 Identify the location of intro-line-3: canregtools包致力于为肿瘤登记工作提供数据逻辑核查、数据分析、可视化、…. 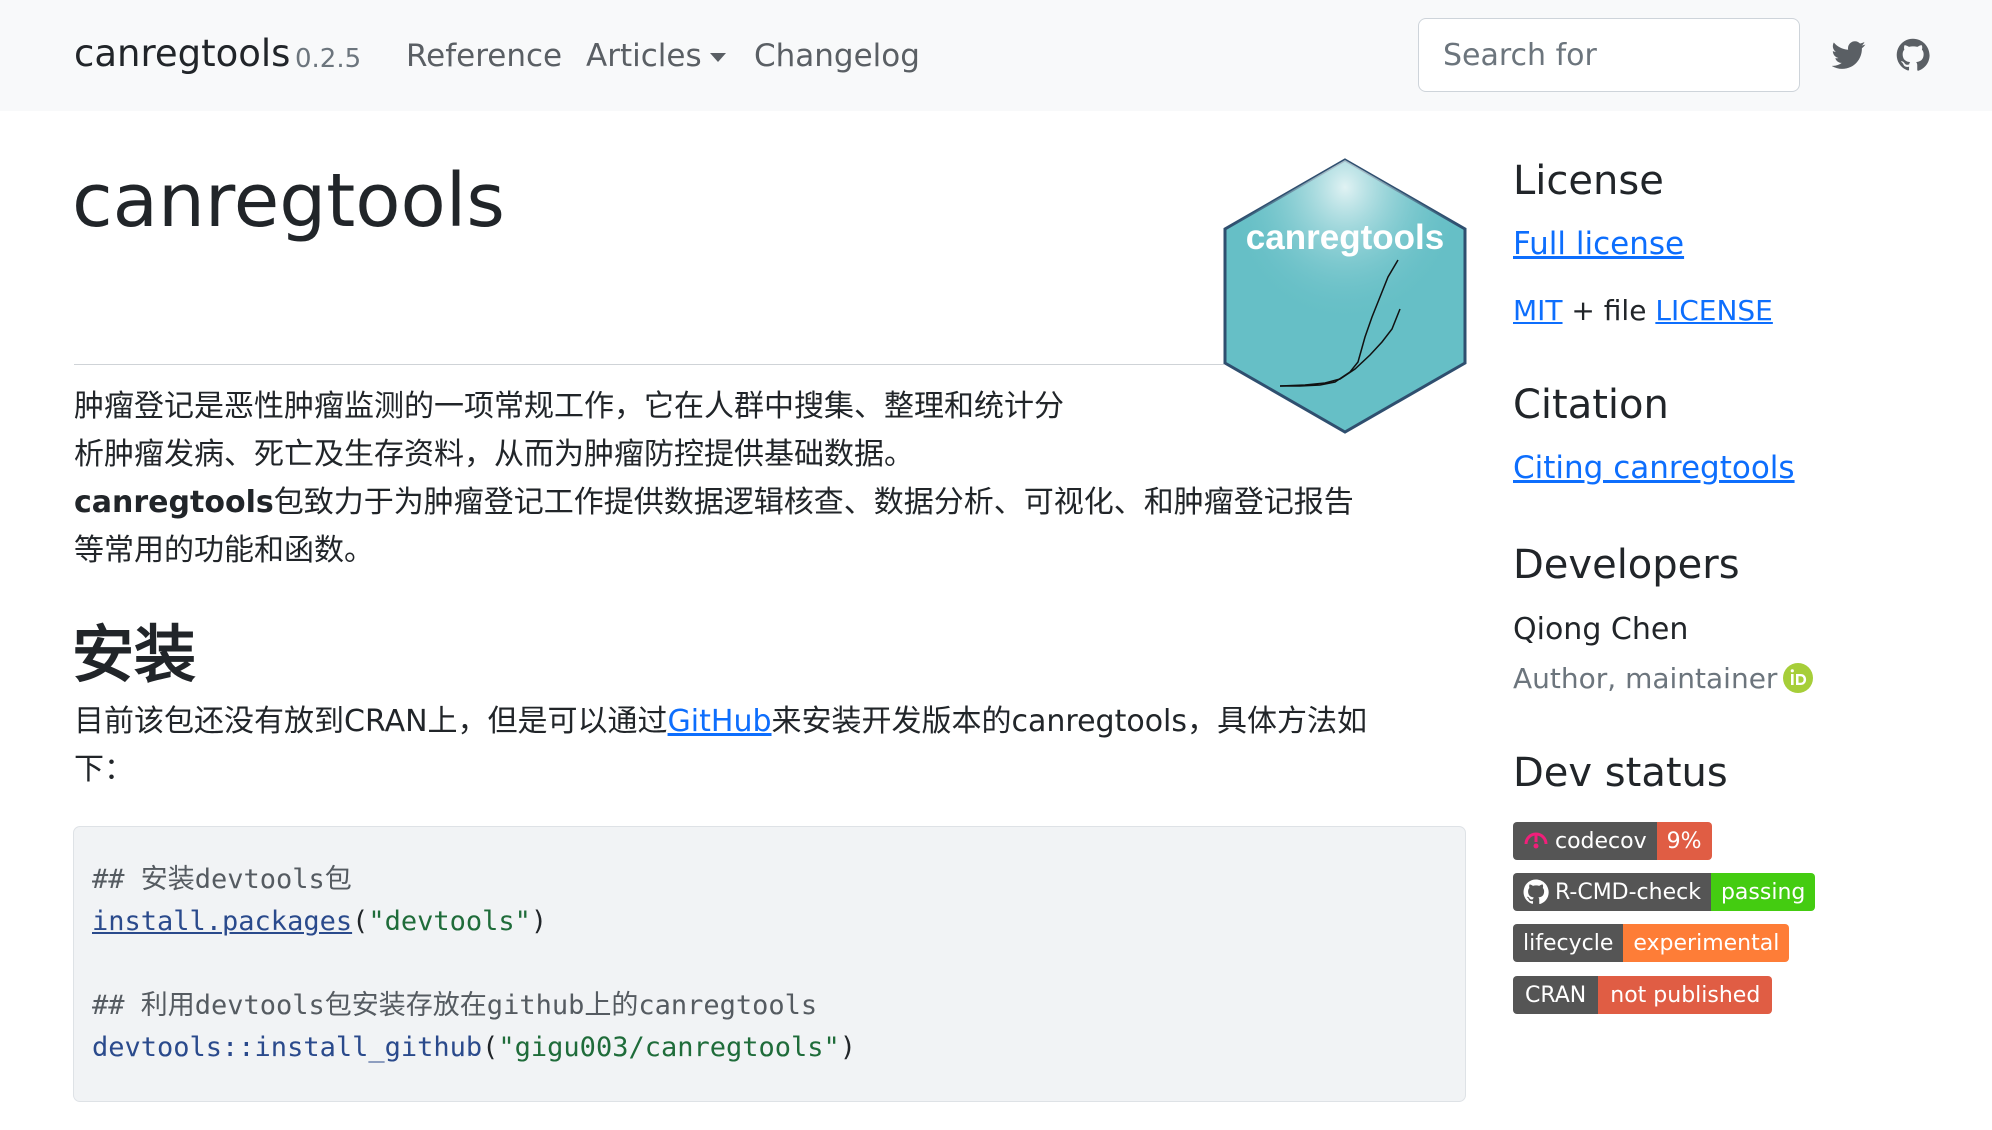
(771, 503).